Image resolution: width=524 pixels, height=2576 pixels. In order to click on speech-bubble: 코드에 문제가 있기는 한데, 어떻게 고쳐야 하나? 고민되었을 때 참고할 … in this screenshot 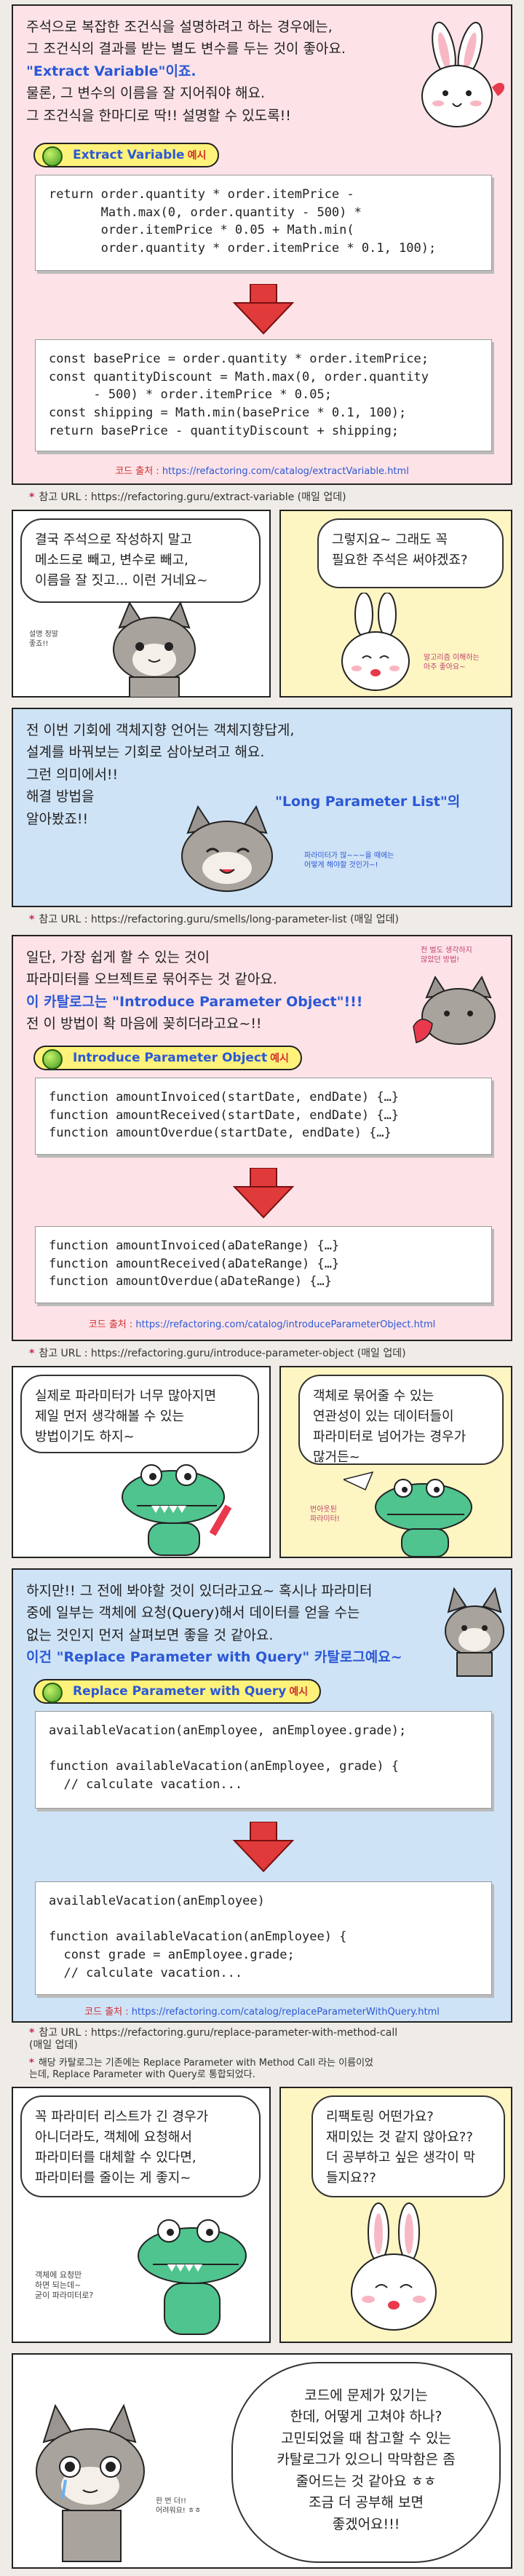, I will do `click(366, 2462)`.